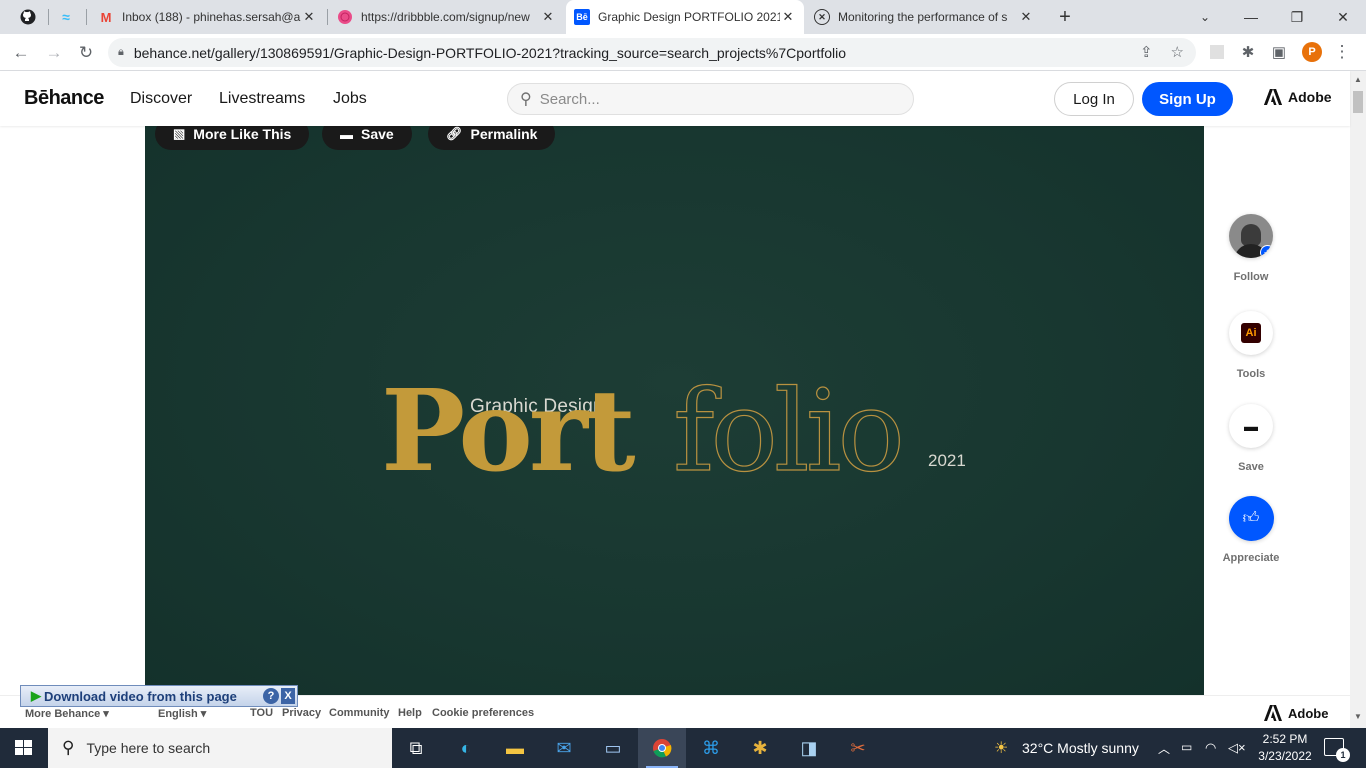  What do you see at coordinates (140, 696) in the screenshot?
I see `download-video-label: Download video from this page` at bounding box center [140, 696].